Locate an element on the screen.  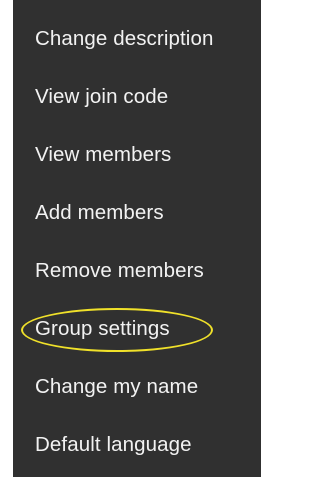
menu-item-label: Default language is located at coordinates (113, 444).